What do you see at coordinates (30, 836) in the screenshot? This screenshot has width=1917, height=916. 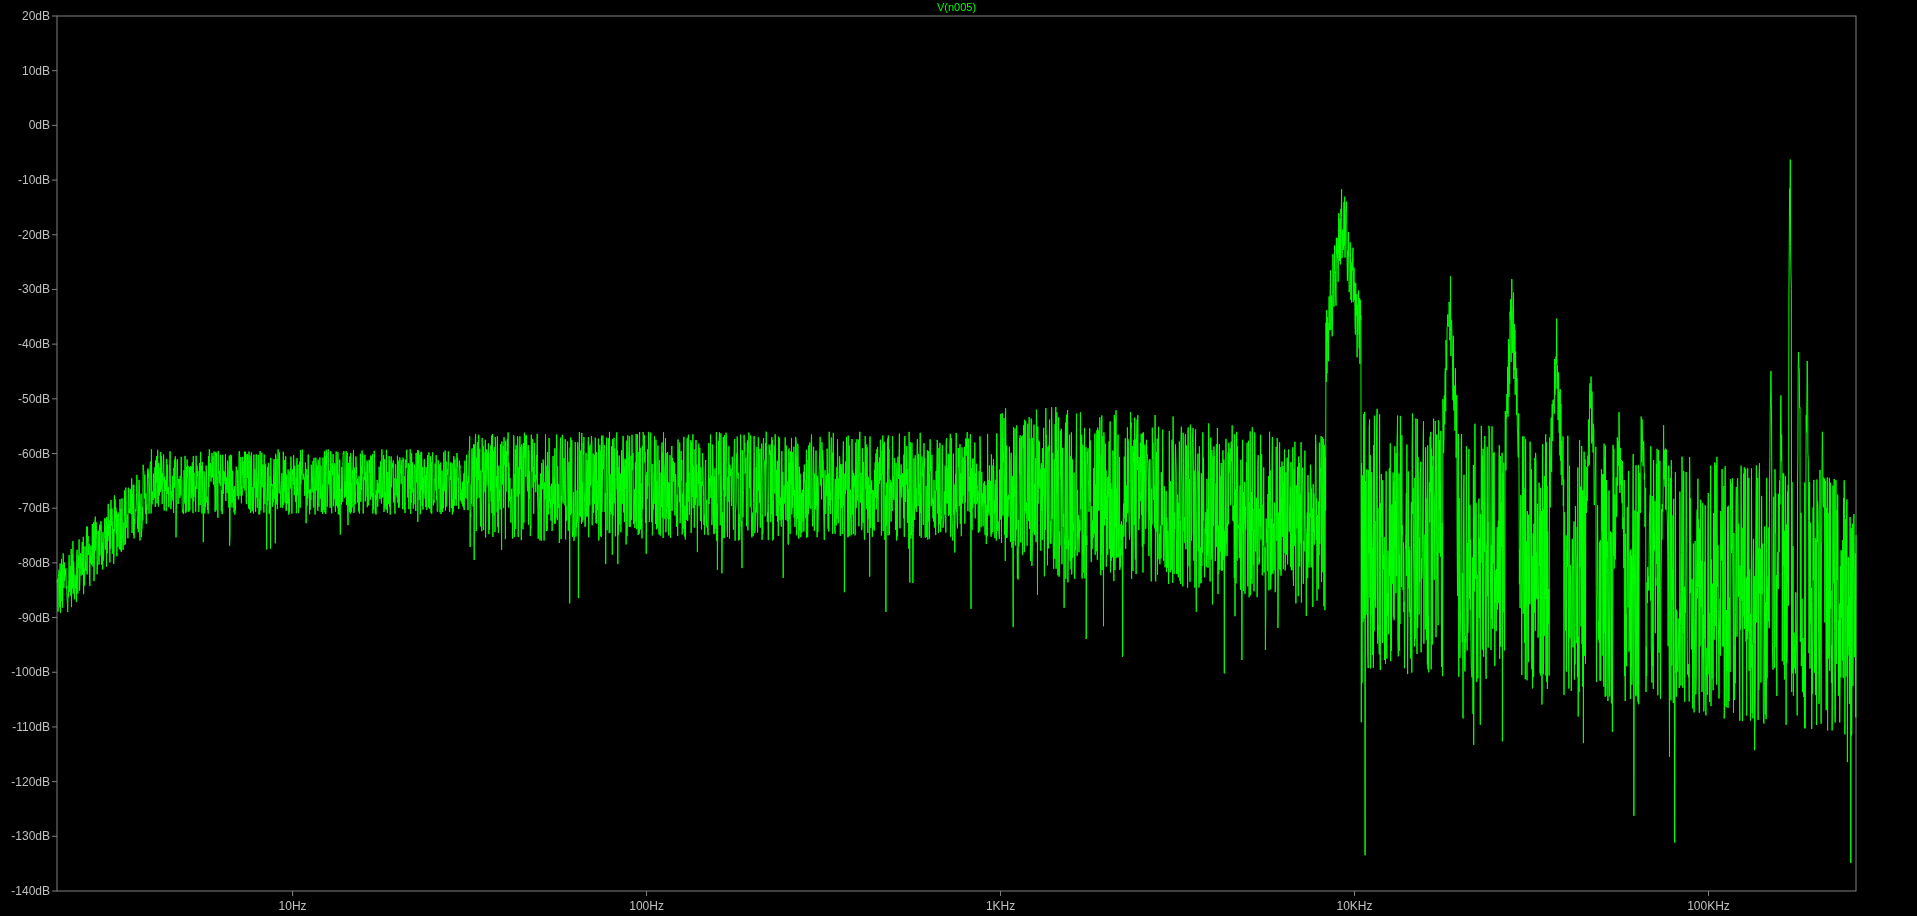 I see `y-axis-label: -130dB` at bounding box center [30, 836].